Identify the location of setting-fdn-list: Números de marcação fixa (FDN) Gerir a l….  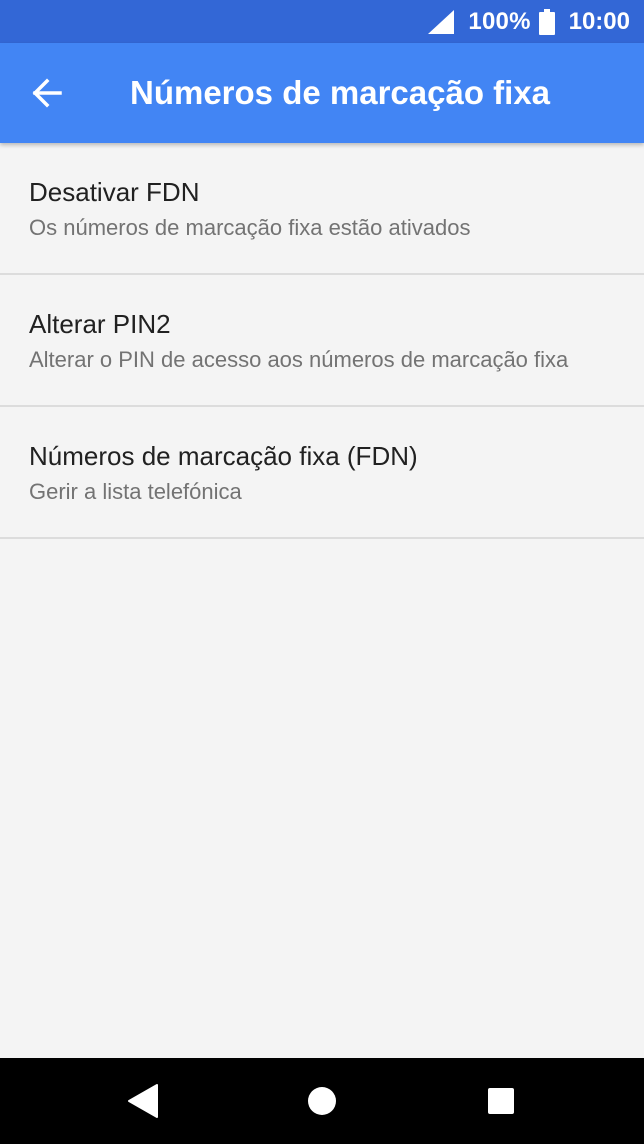
(322, 473).